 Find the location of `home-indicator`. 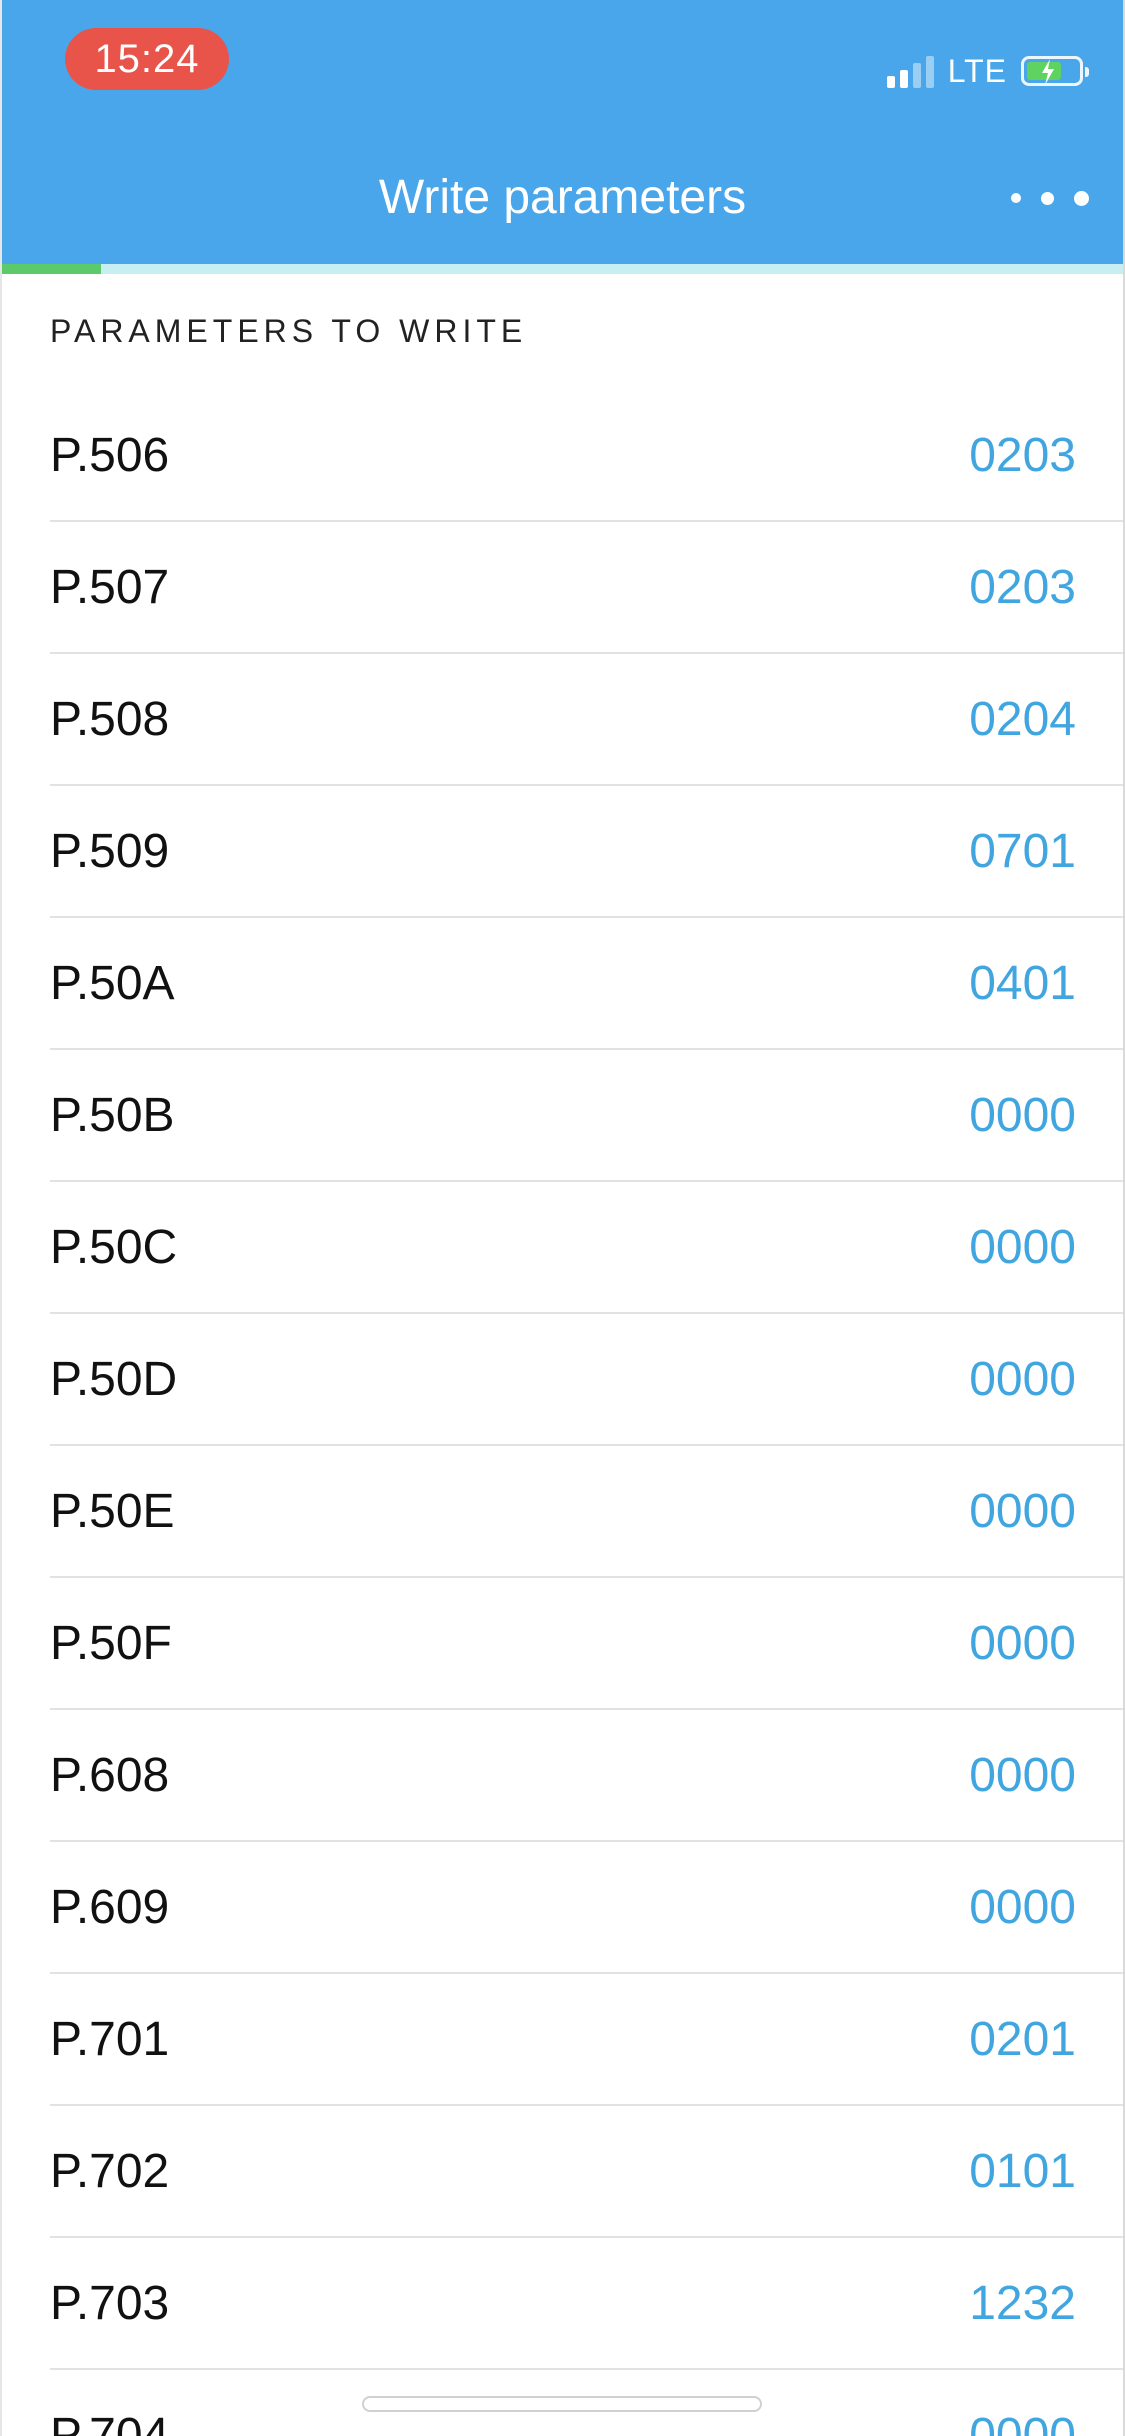

home-indicator is located at coordinates (562, 2404).